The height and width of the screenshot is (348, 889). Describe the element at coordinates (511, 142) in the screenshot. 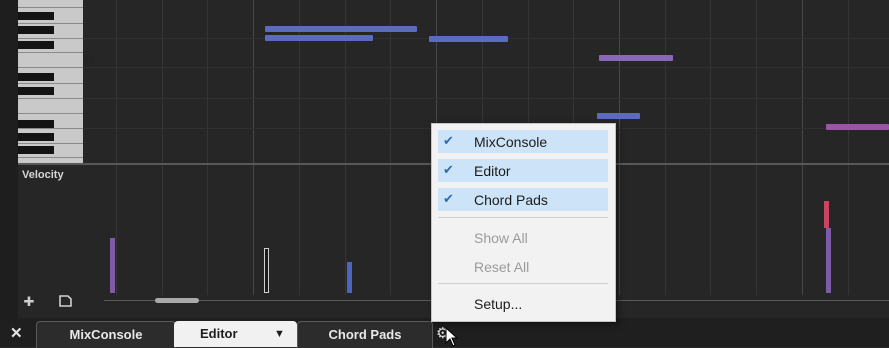

I see `menu-item-label: MixConsole` at that location.